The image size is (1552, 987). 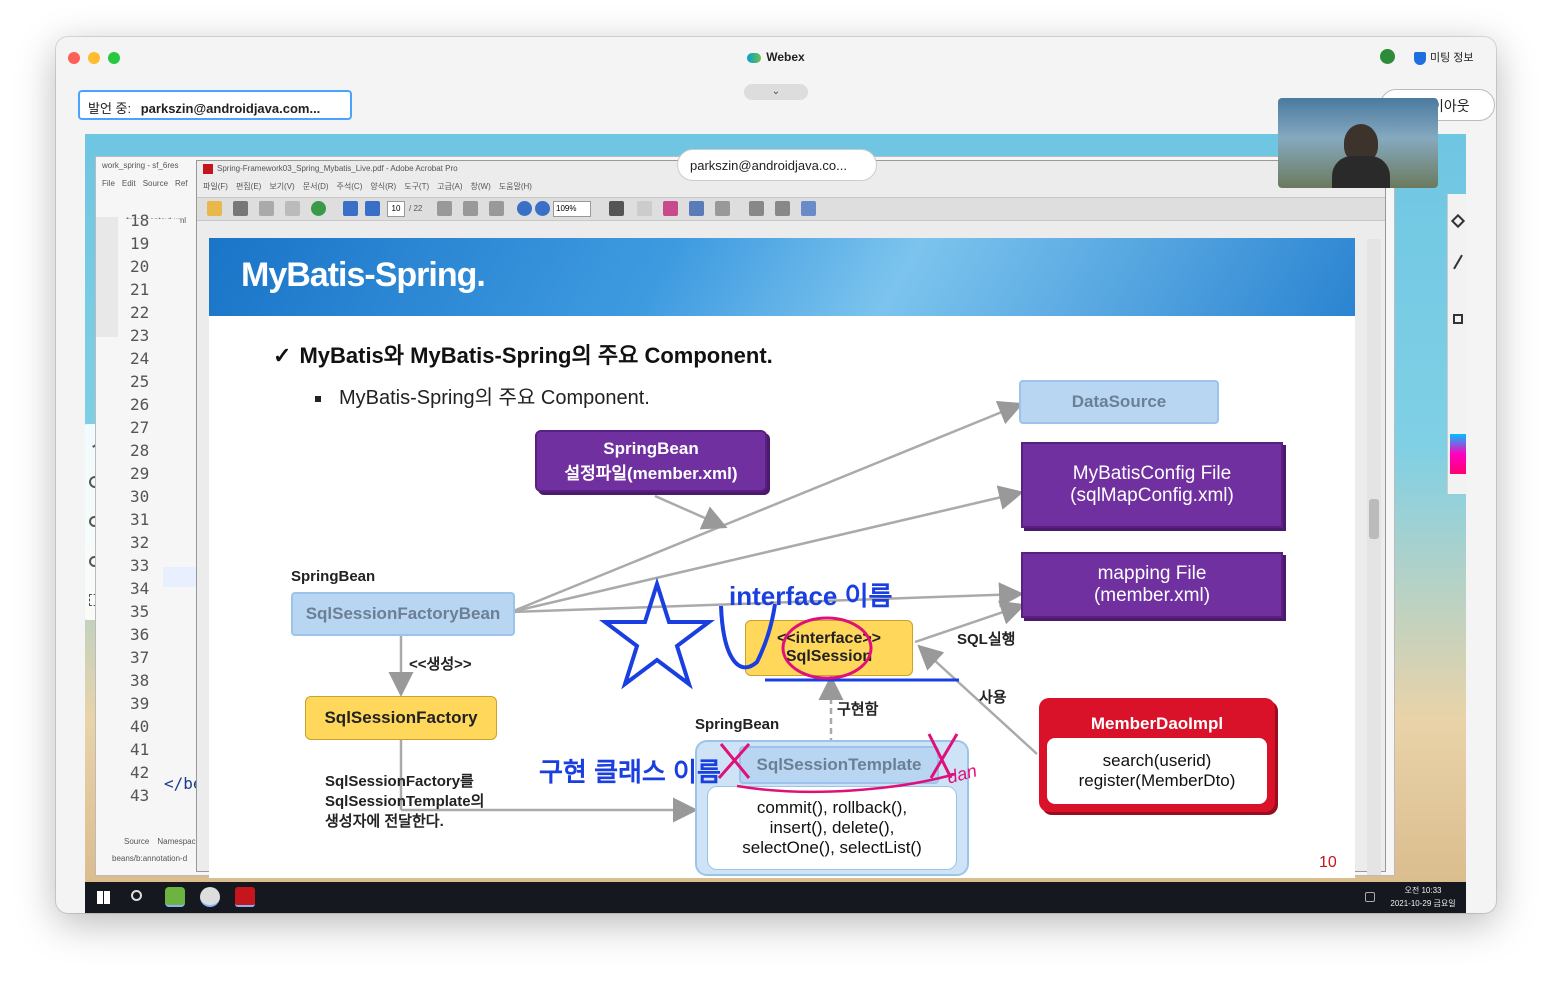 I want to click on form-edit-icon, so click(x=808, y=208).